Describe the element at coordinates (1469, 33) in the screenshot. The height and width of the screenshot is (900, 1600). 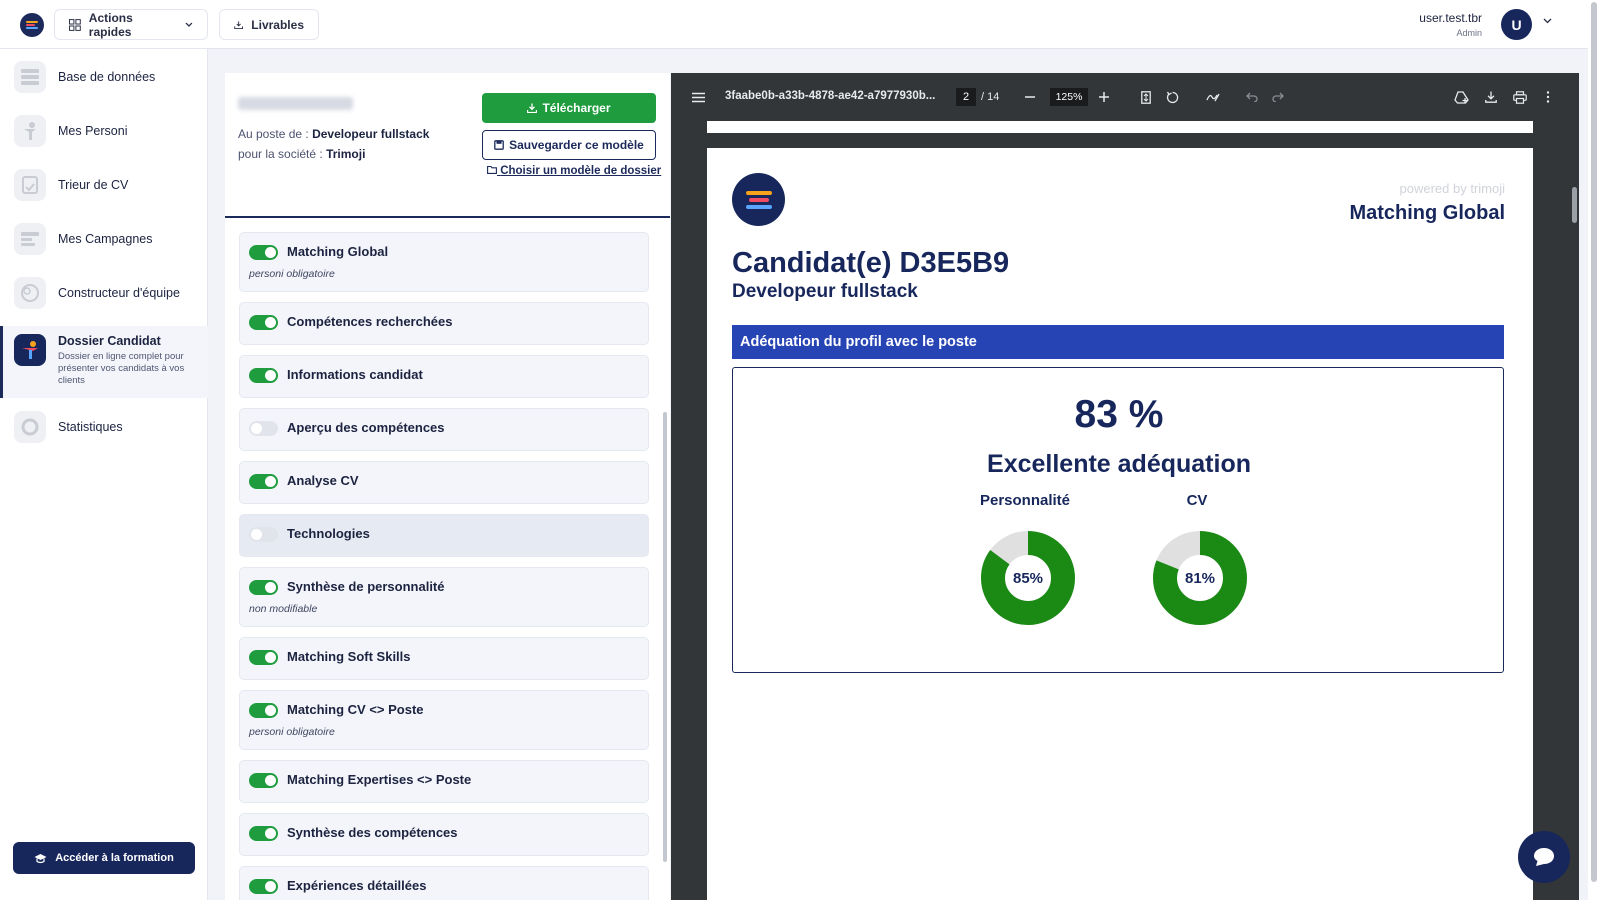
I see `user-role: Admin` at that location.